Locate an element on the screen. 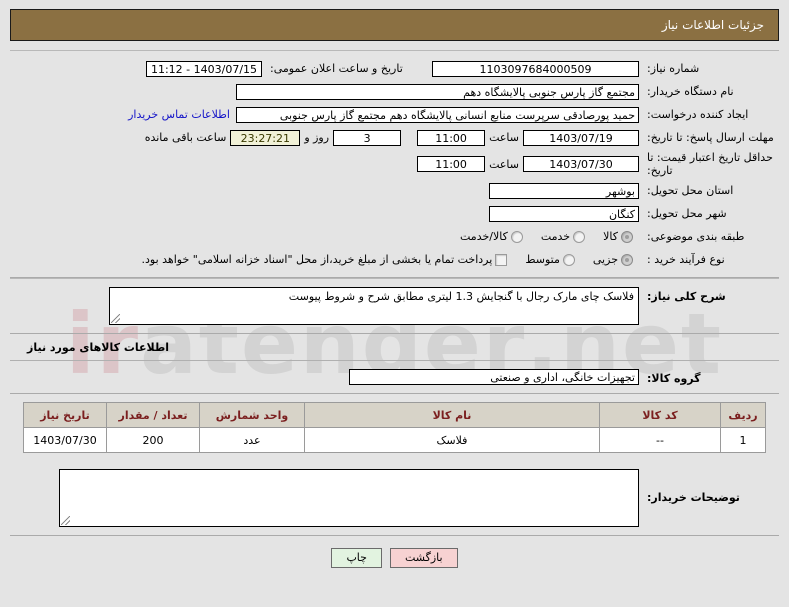 The image size is (789, 607). label-buyer-org: نام دستگاه خریدار: is located at coordinates (690, 91).